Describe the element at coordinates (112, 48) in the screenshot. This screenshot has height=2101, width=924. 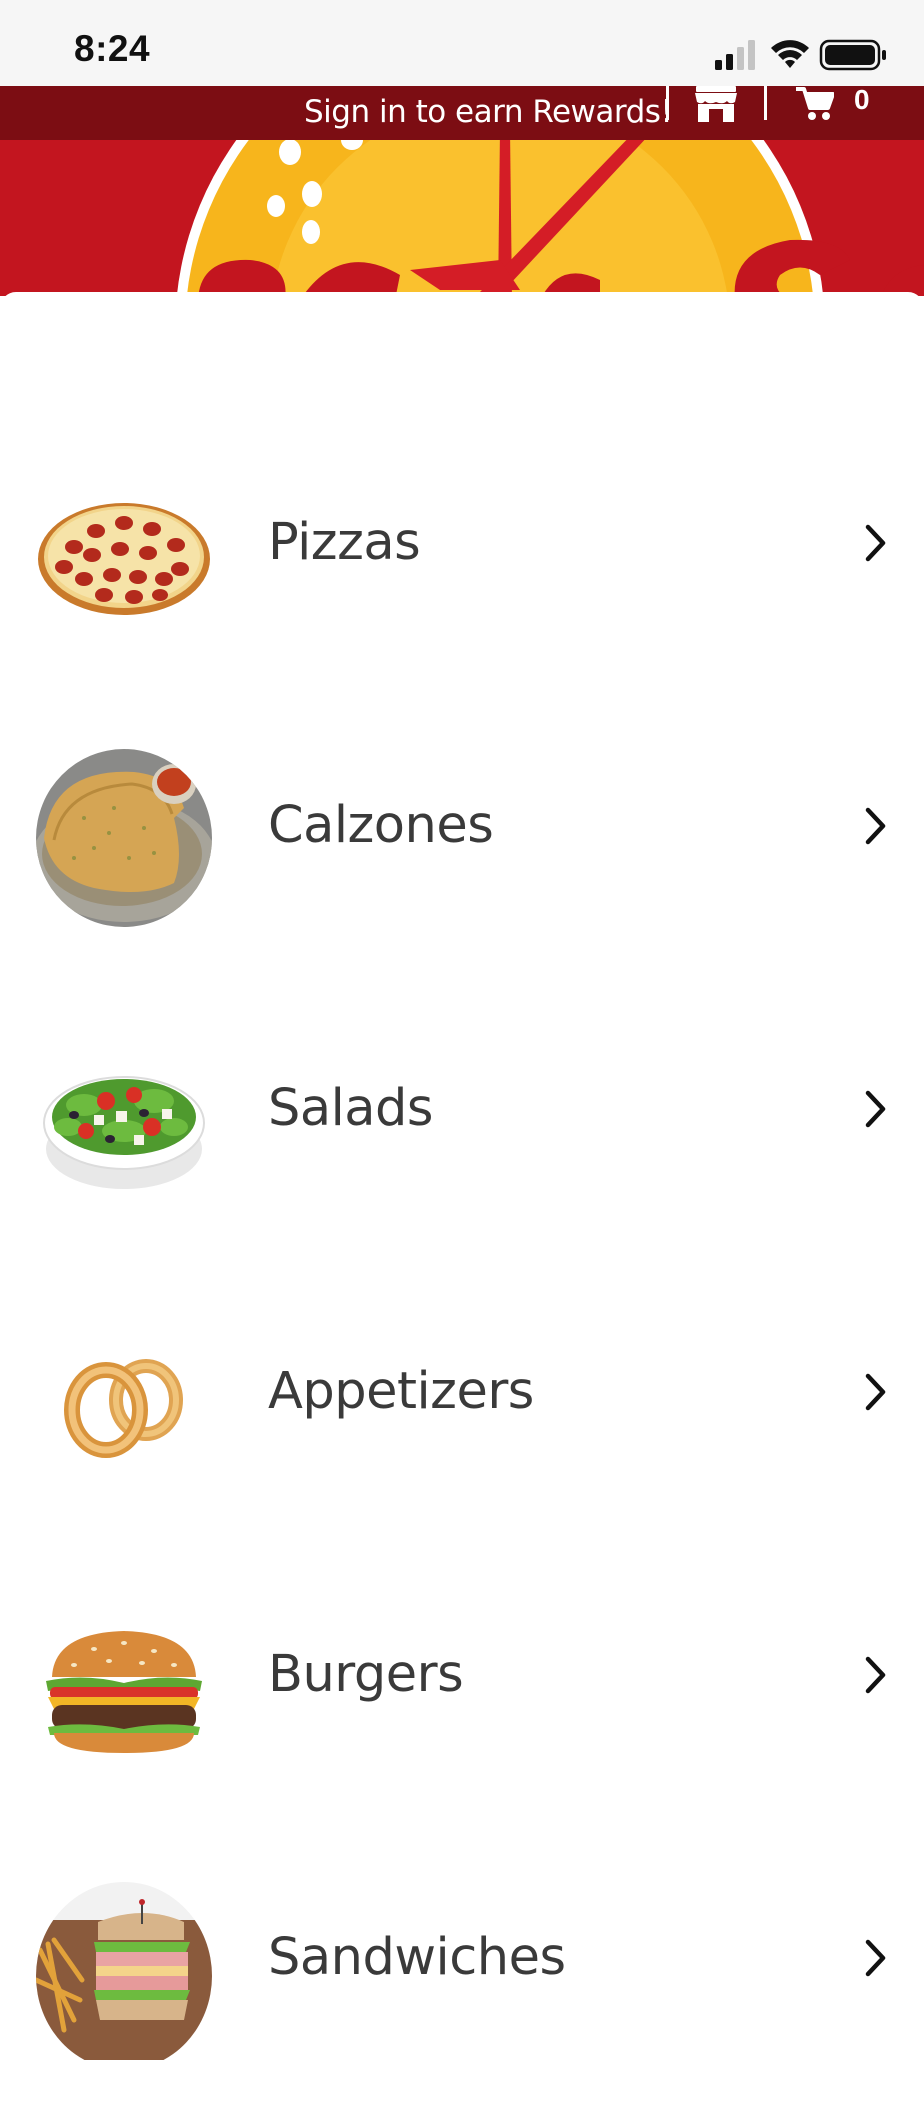
I see `status-time: 8:24` at that location.